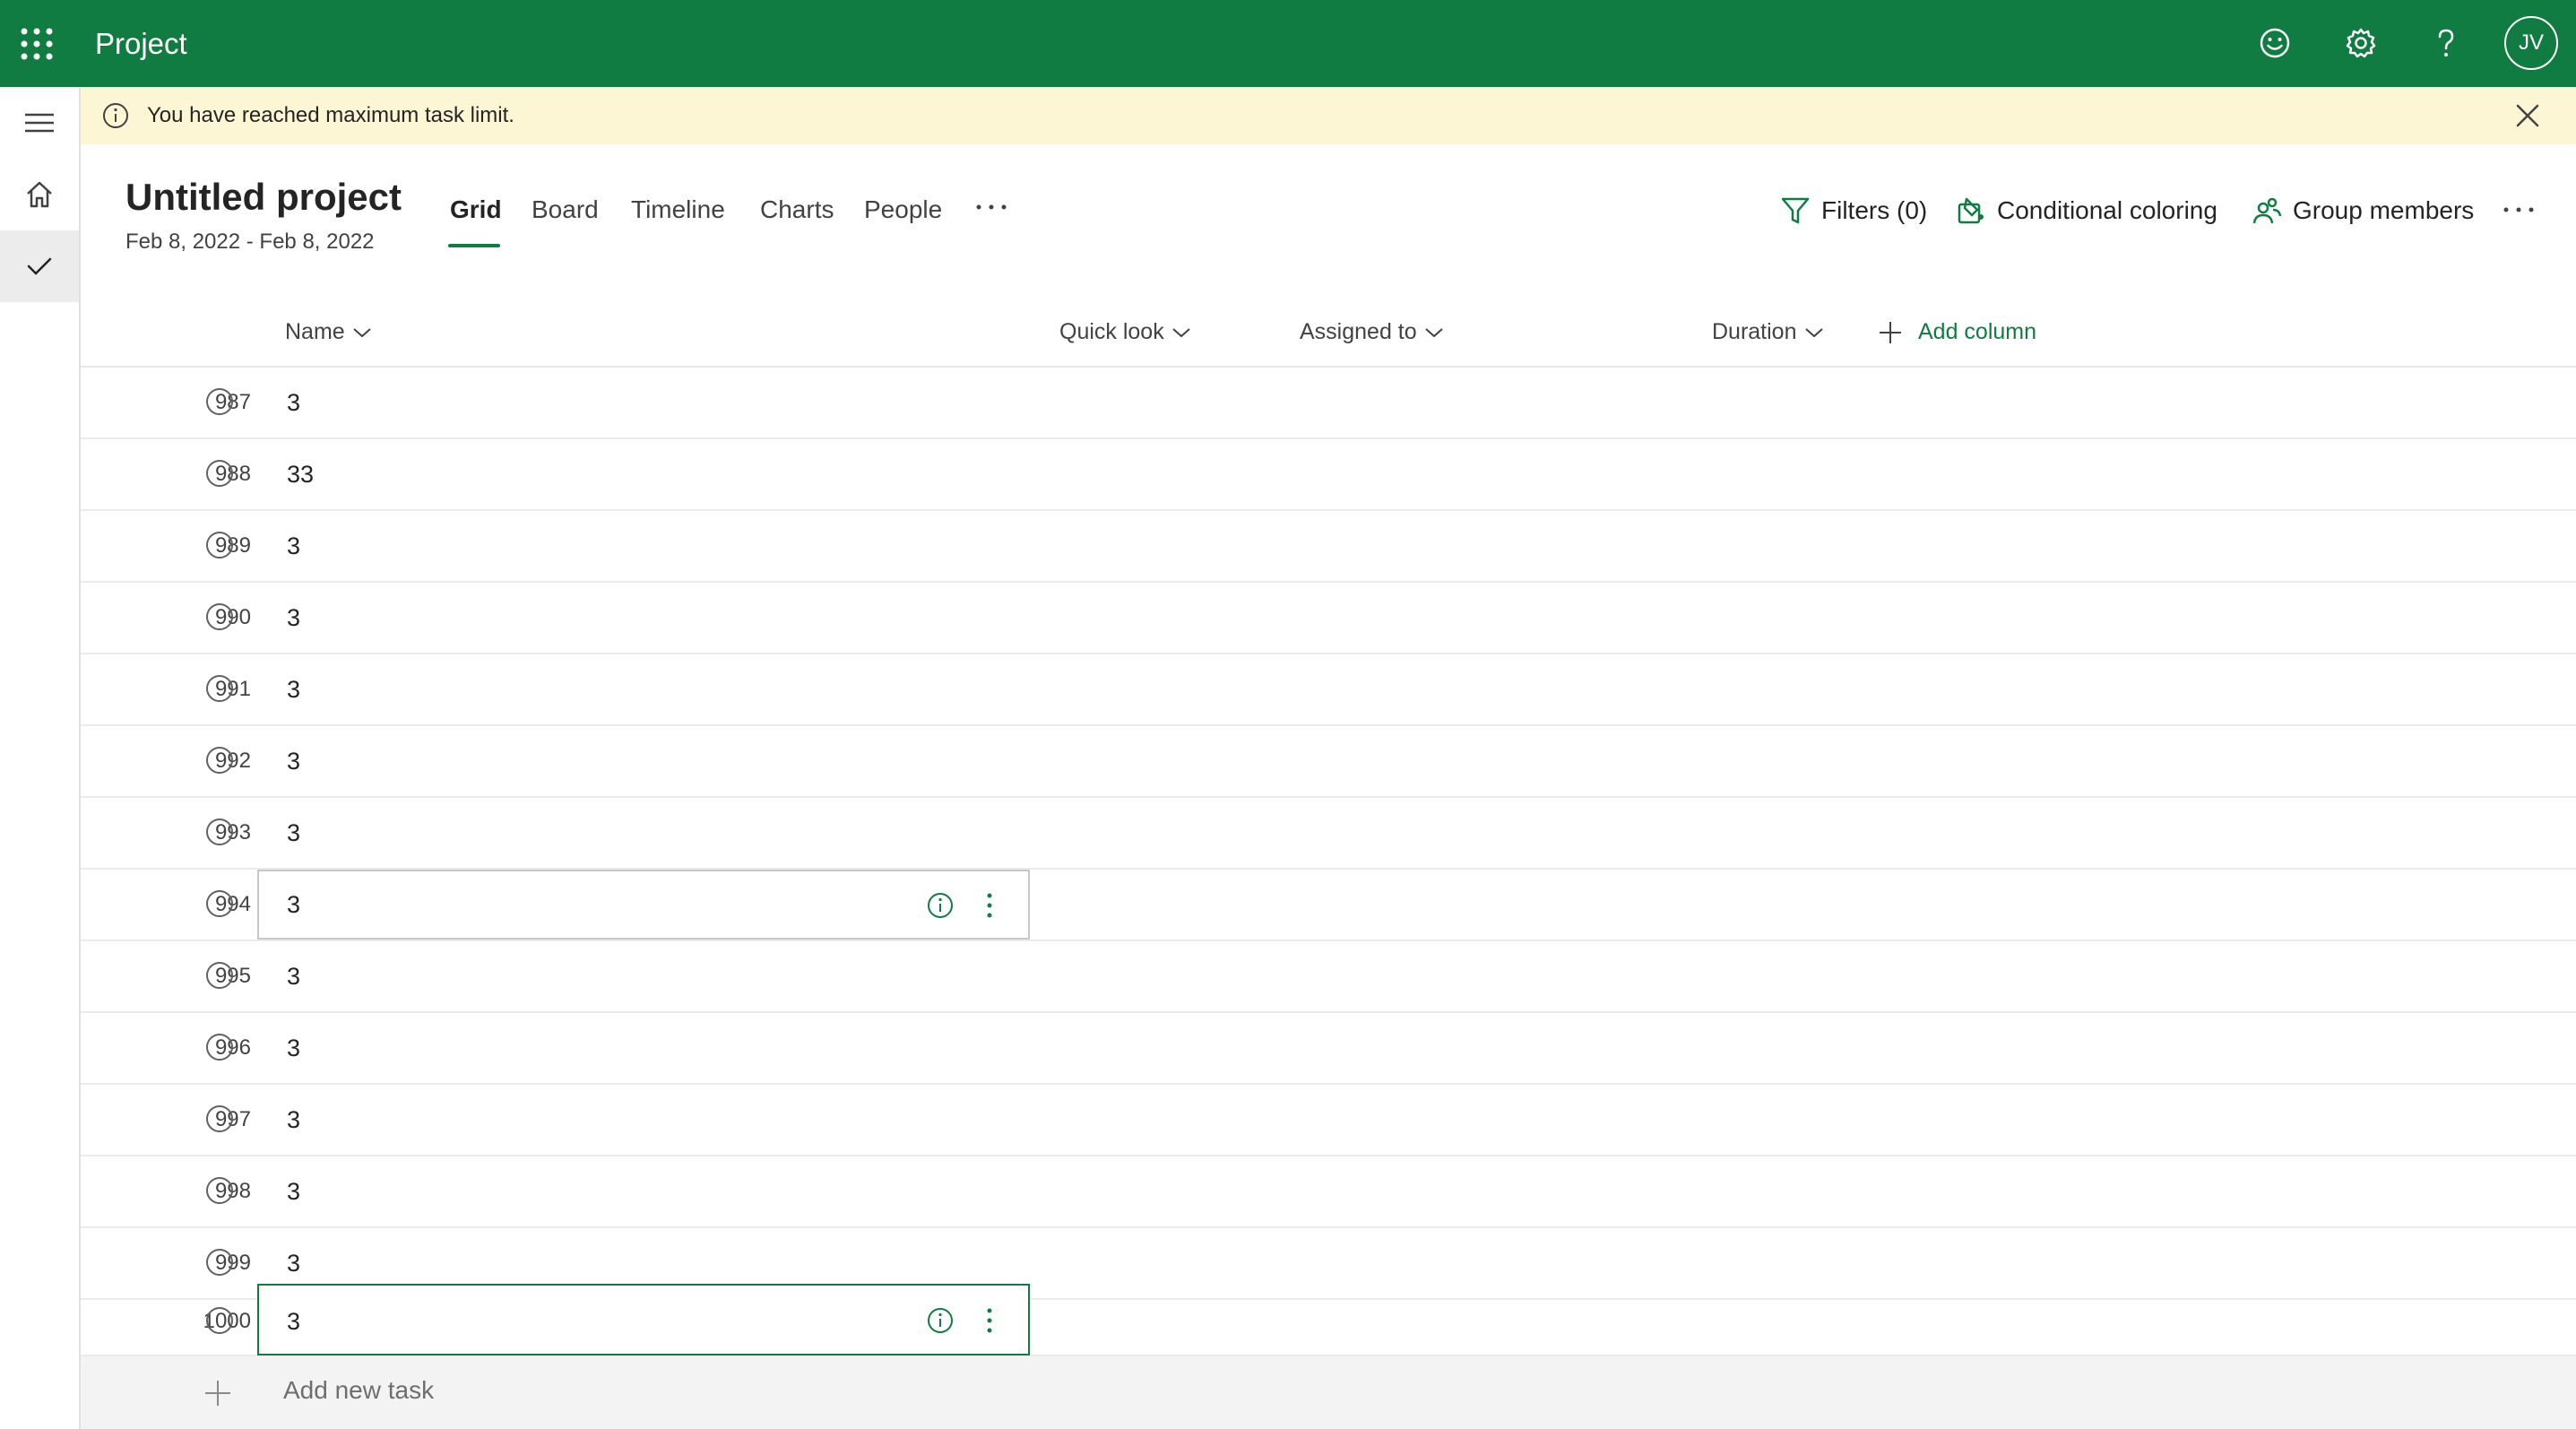  Describe the element at coordinates (330, 115) in the screenshot. I see `banner-message: You have reached maximum task limit.` at that location.